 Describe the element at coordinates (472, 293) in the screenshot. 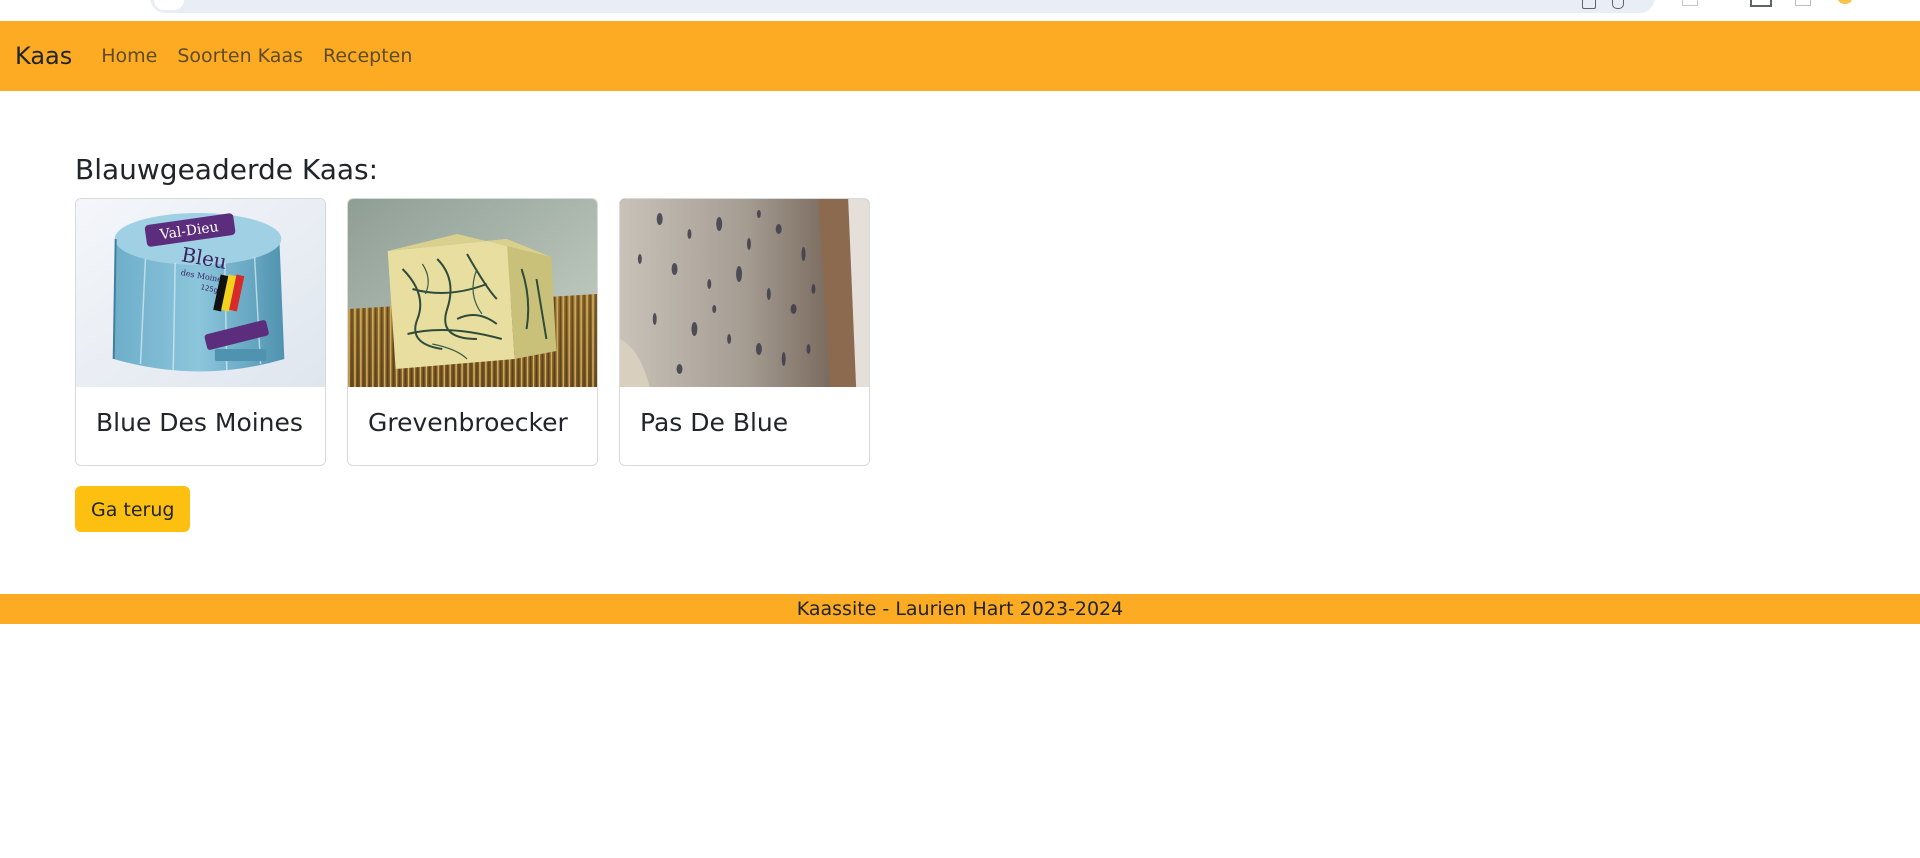

I see `cheese-image-grevenbroecker` at that location.